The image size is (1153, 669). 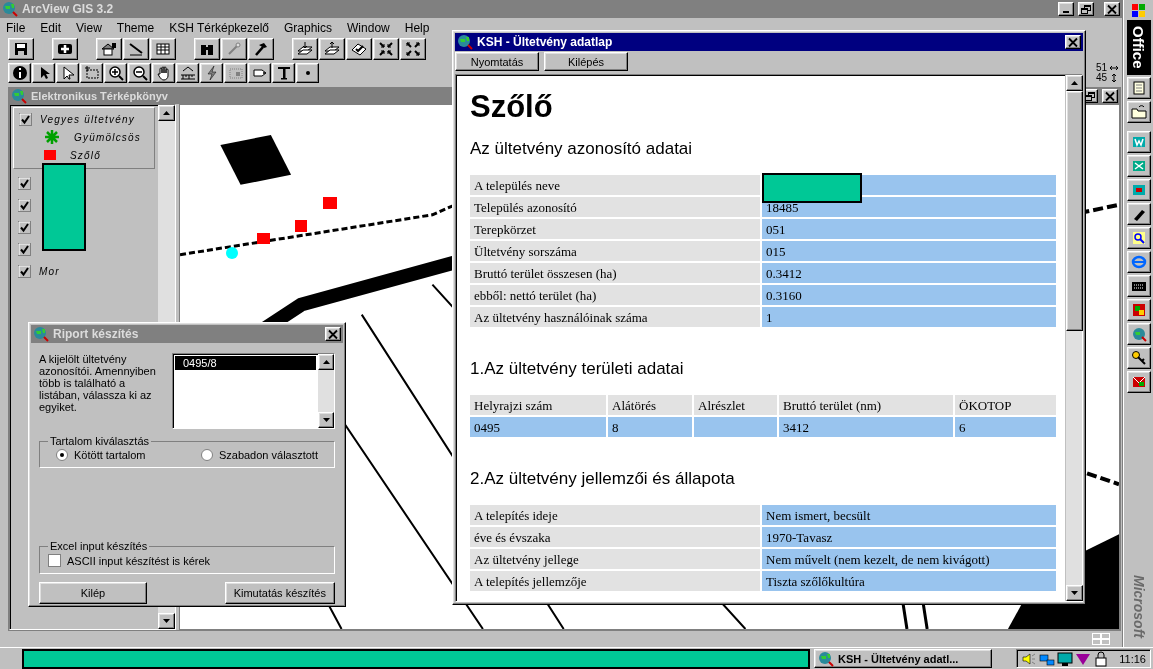 What do you see at coordinates (110, 455) in the screenshot?
I see `radio-label: Kötött tartalom` at bounding box center [110, 455].